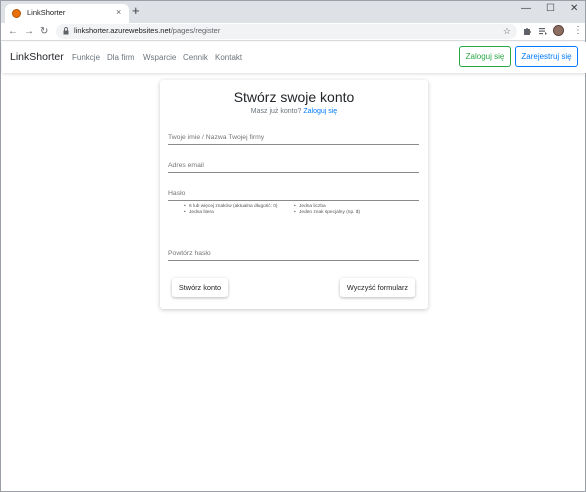 This screenshot has height=492, width=586. What do you see at coordinates (37, 57) in the screenshot?
I see `brand-logo-text: LinkShorter` at bounding box center [37, 57].